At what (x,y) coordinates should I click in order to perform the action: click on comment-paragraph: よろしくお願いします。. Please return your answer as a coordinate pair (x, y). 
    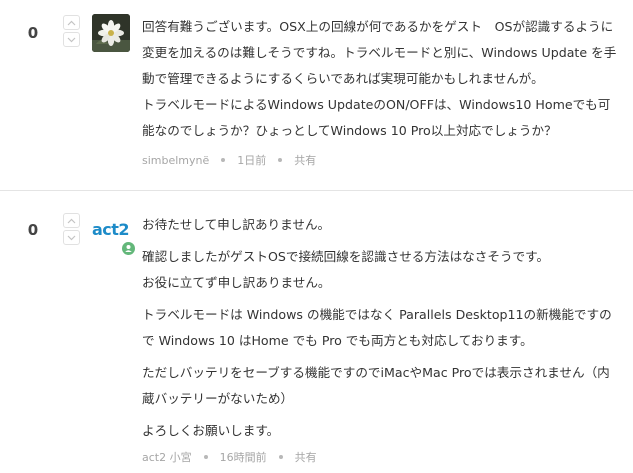
    Looking at the image, I should click on (211, 430).